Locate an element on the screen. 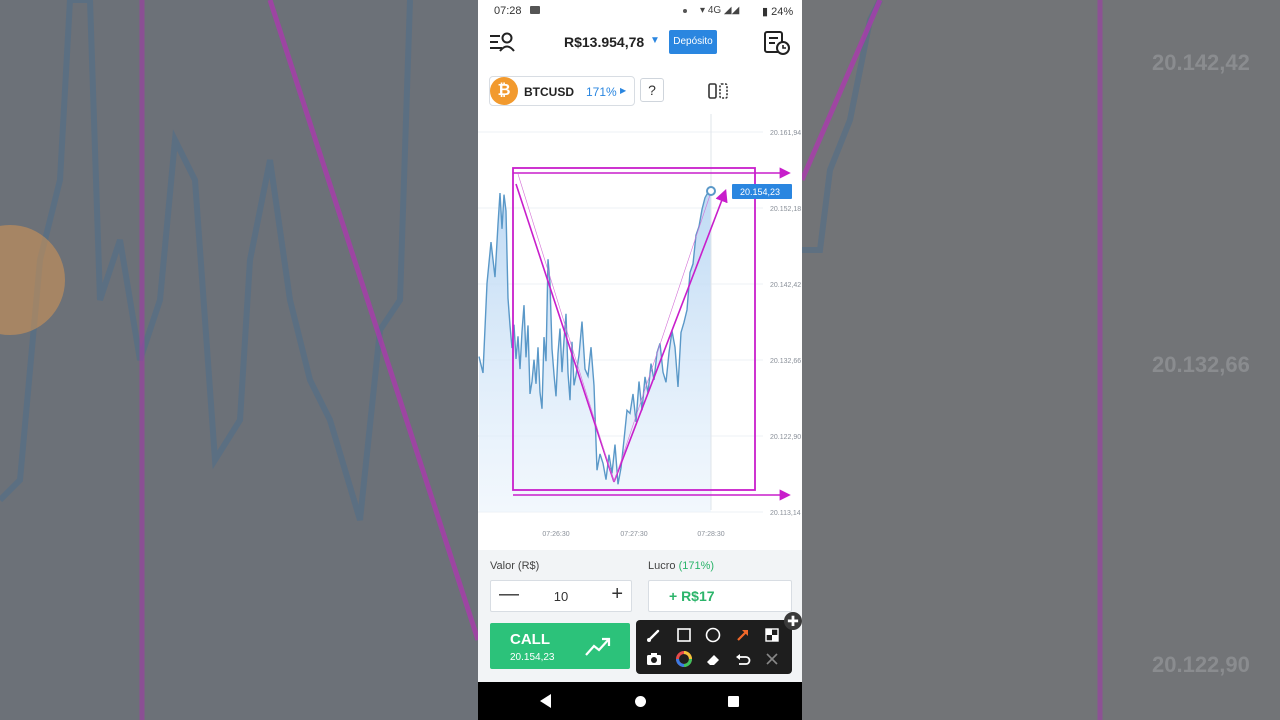 This screenshot has width=1280, height=720. notification-dot-icon is located at coordinates (685, 11).